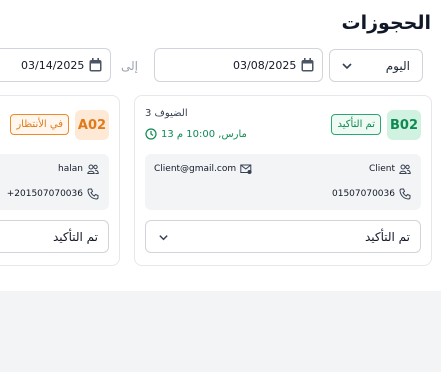  Describe the element at coordinates (195, 169) in the screenshot. I see `client-email: Client@gmail.com` at that location.